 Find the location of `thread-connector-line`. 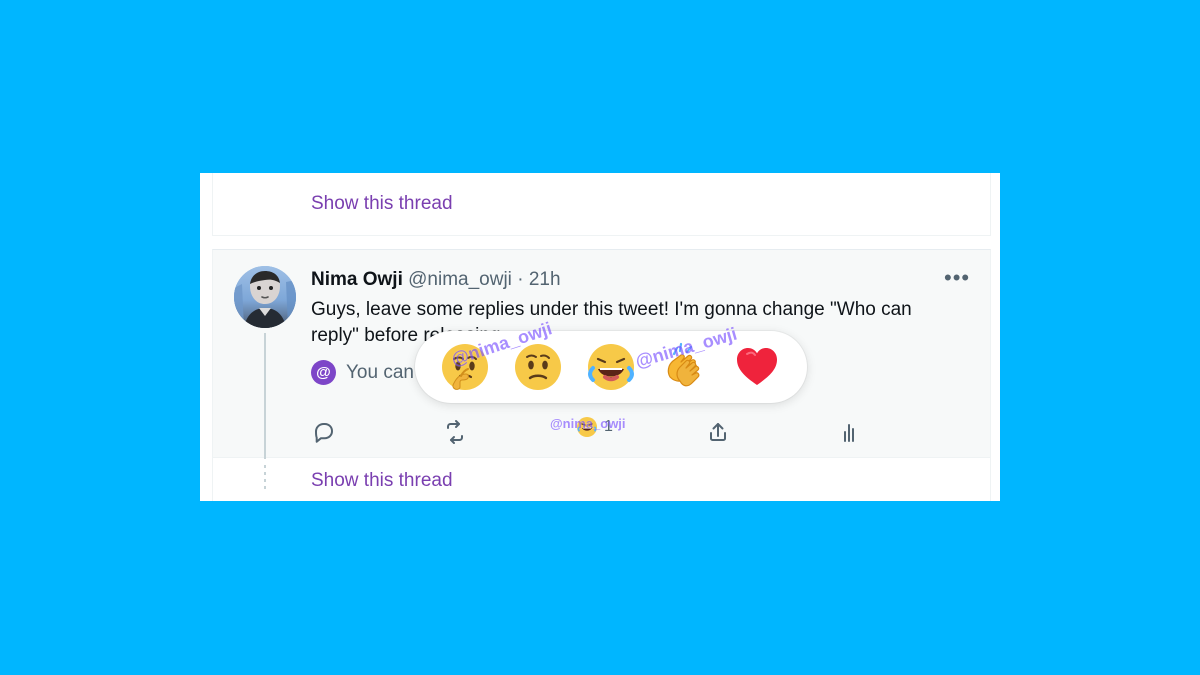

thread-connector-line is located at coordinates (265, 396).